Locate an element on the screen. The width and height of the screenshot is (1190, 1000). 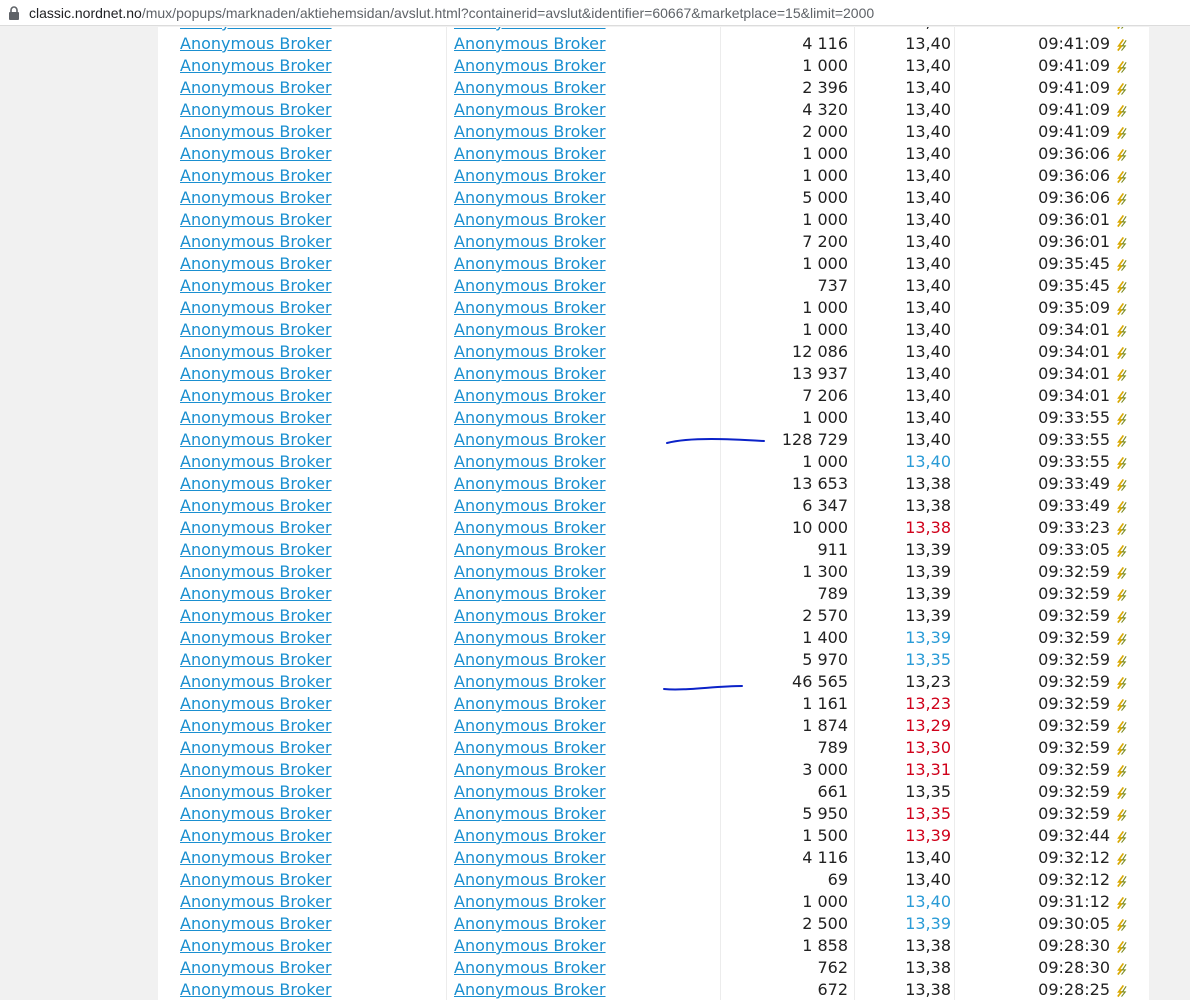
trade-price: 13,40 is located at coordinates (928, 87).